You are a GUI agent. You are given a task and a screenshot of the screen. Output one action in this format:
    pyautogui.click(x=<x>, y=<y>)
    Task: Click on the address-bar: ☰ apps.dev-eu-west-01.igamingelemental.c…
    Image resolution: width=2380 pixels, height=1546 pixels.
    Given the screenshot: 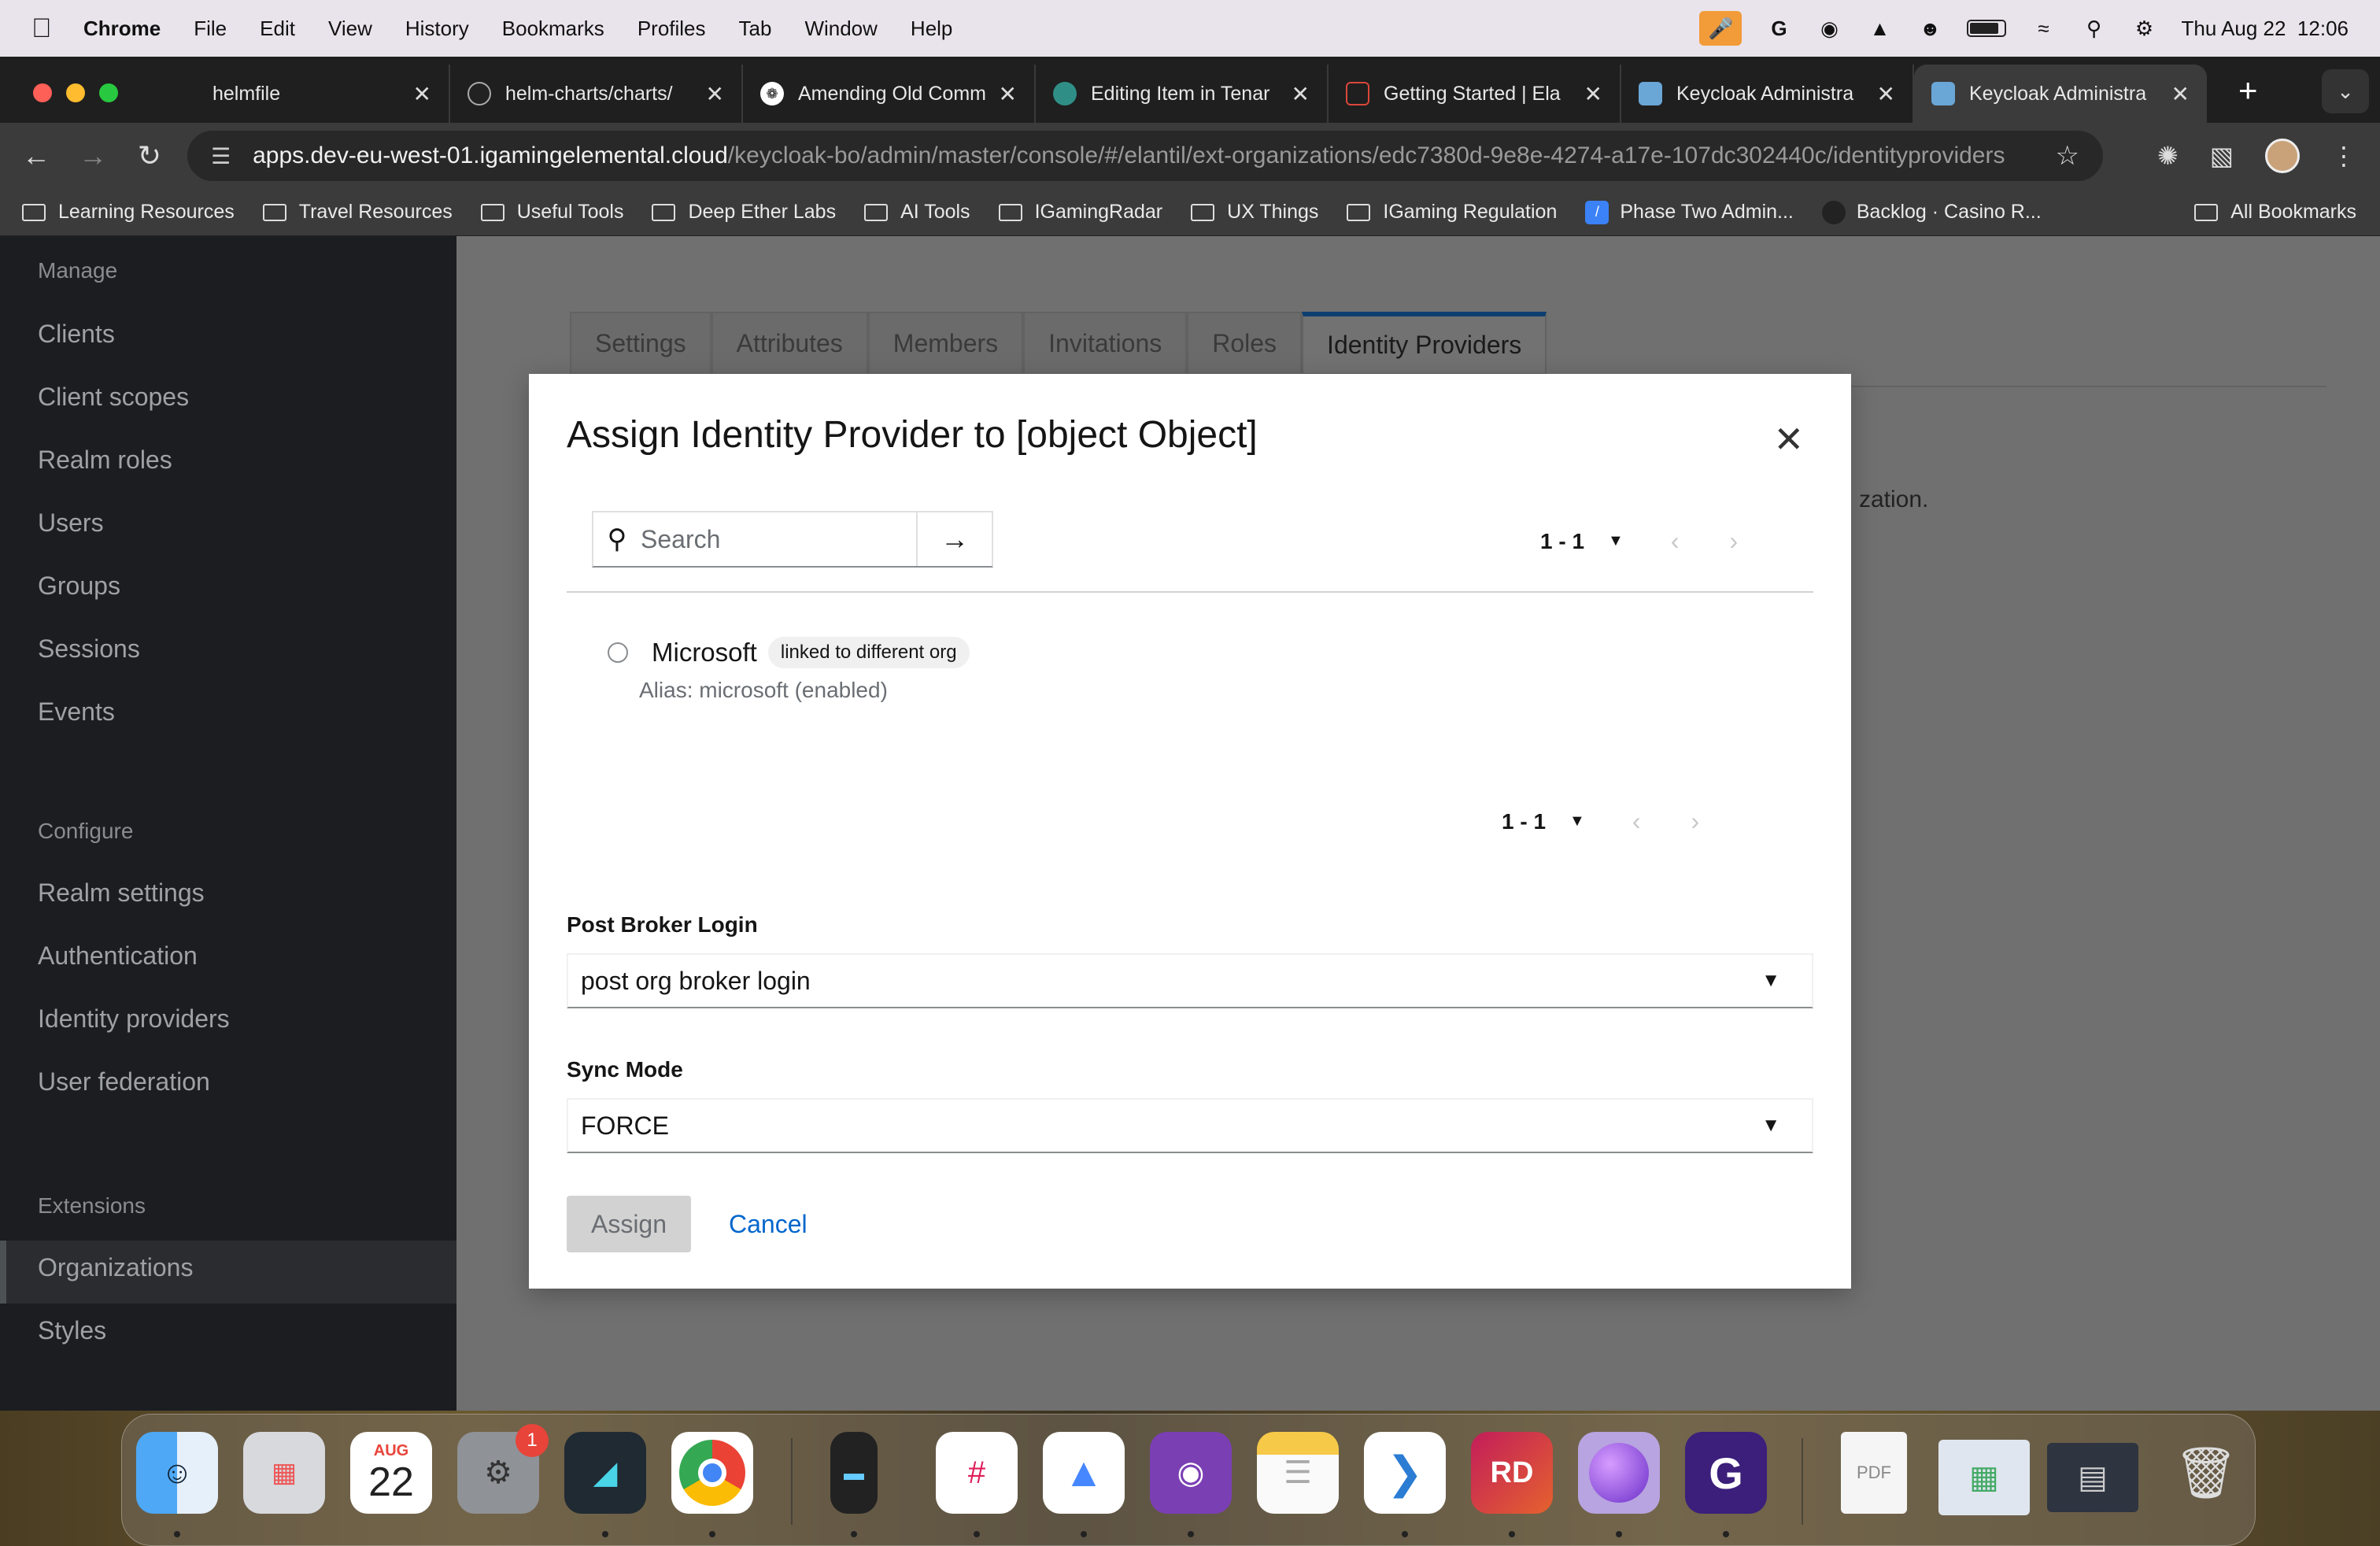 What is the action you would take?
    pyautogui.click(x=1145, y=156)
    